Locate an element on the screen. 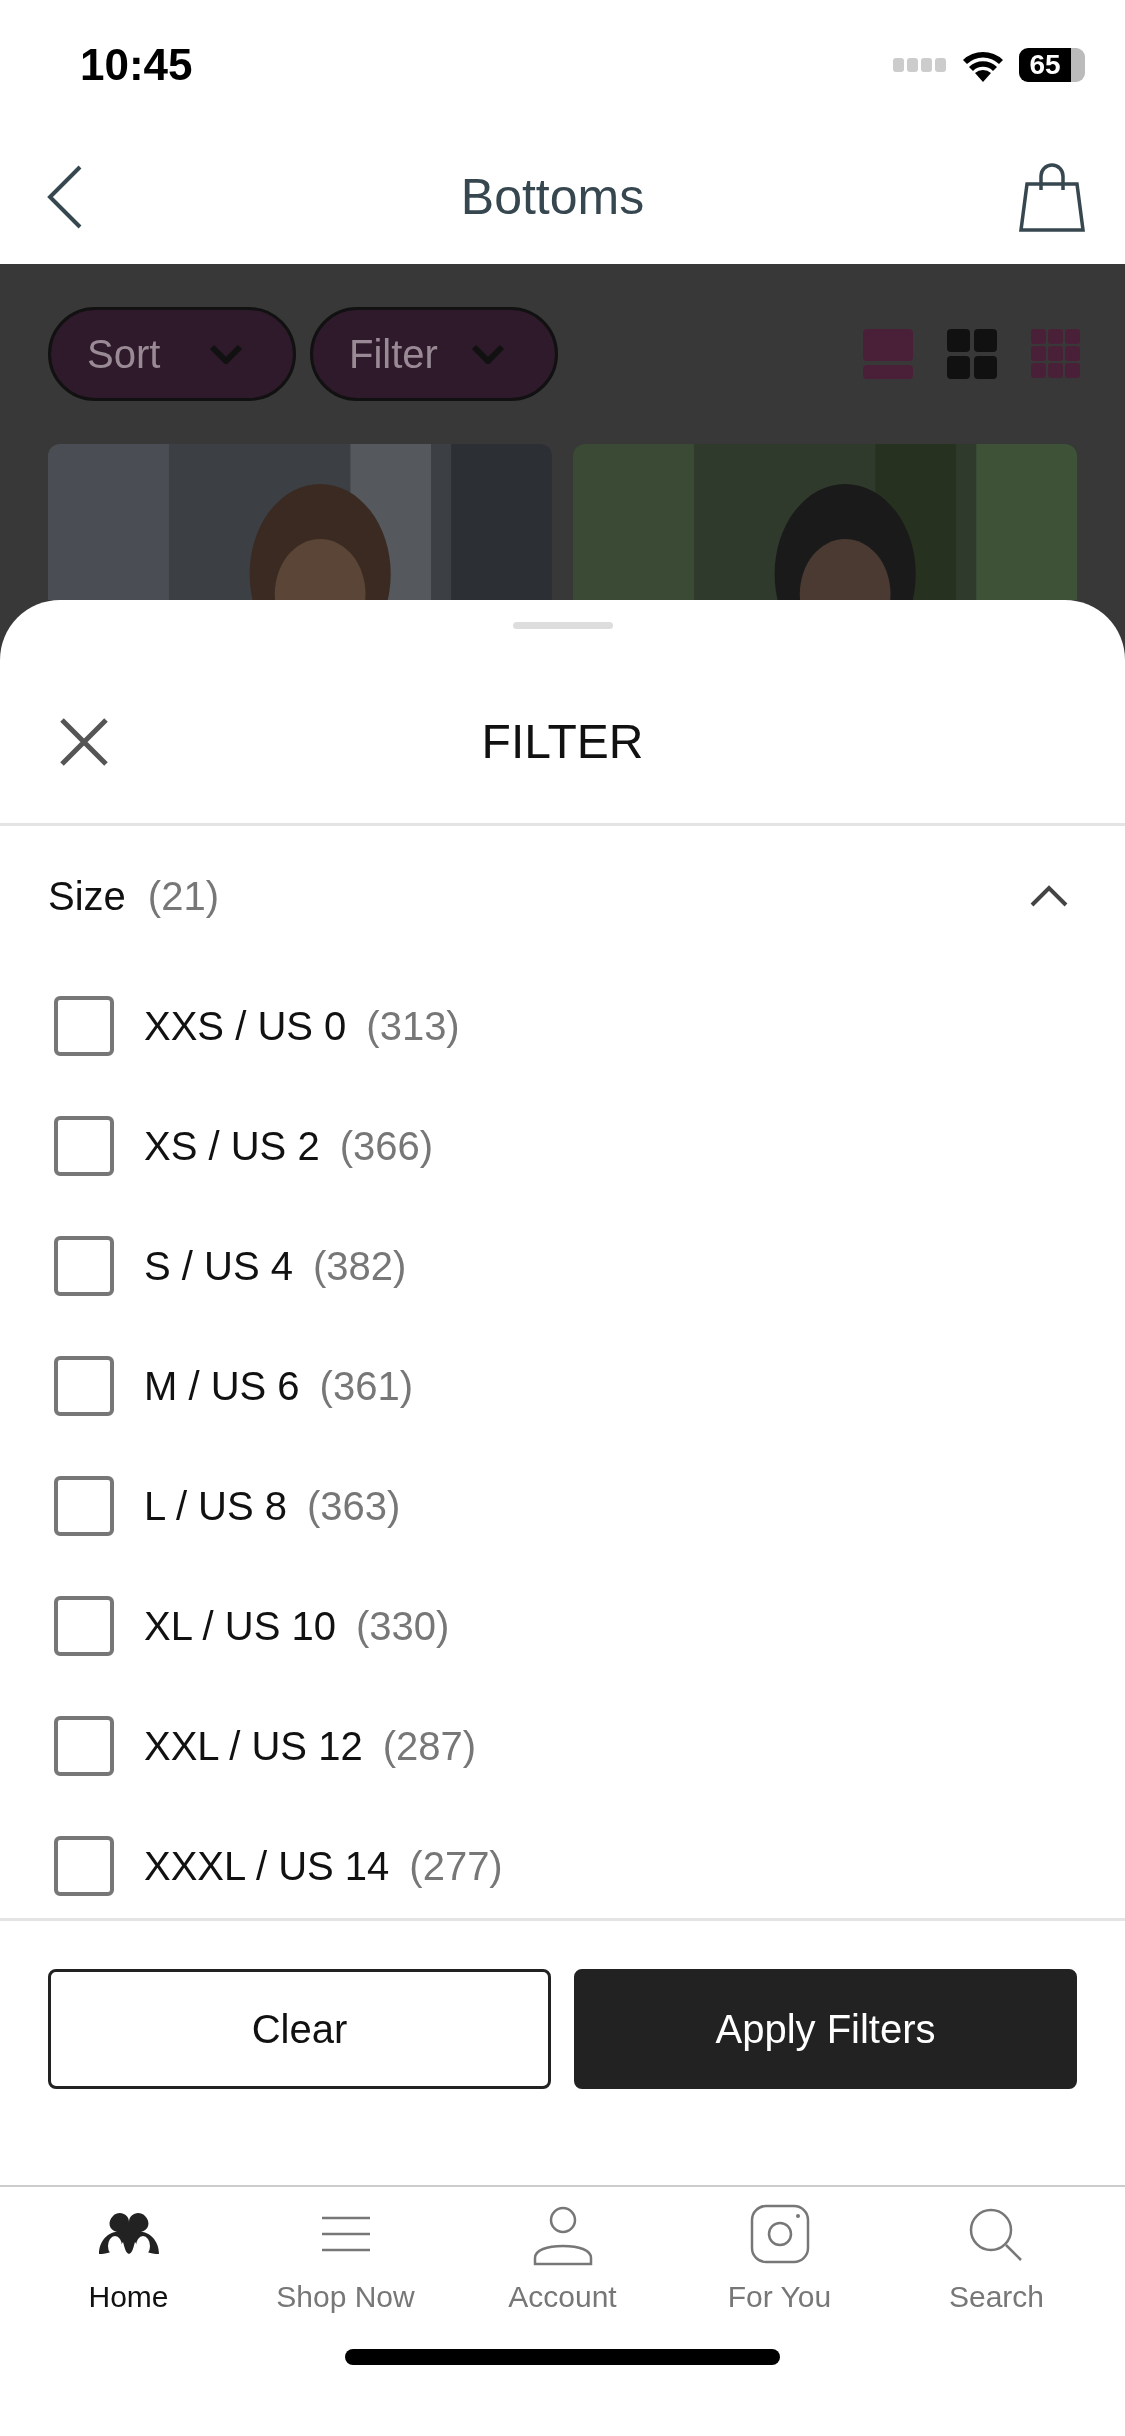  option-count: (382) is located at coordinates (359, 1266).